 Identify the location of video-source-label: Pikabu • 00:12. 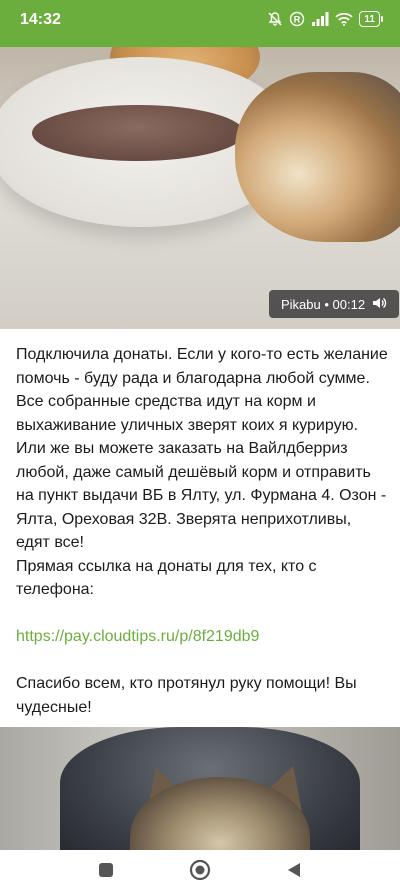
(323, 304).